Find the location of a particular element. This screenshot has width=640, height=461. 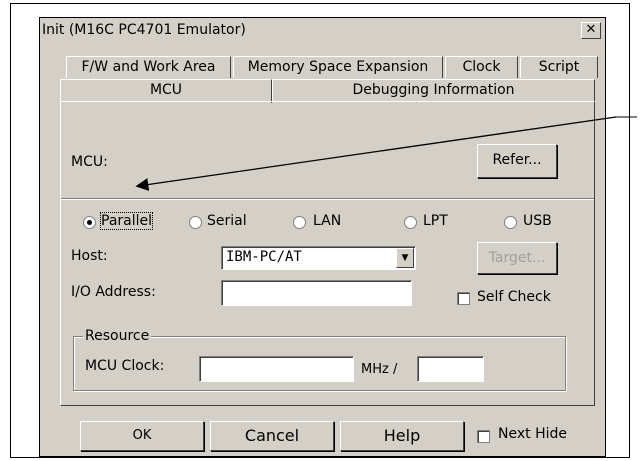

window-title: Init (M16C PC4701 Emulator) is located at coordinates (144, 30).